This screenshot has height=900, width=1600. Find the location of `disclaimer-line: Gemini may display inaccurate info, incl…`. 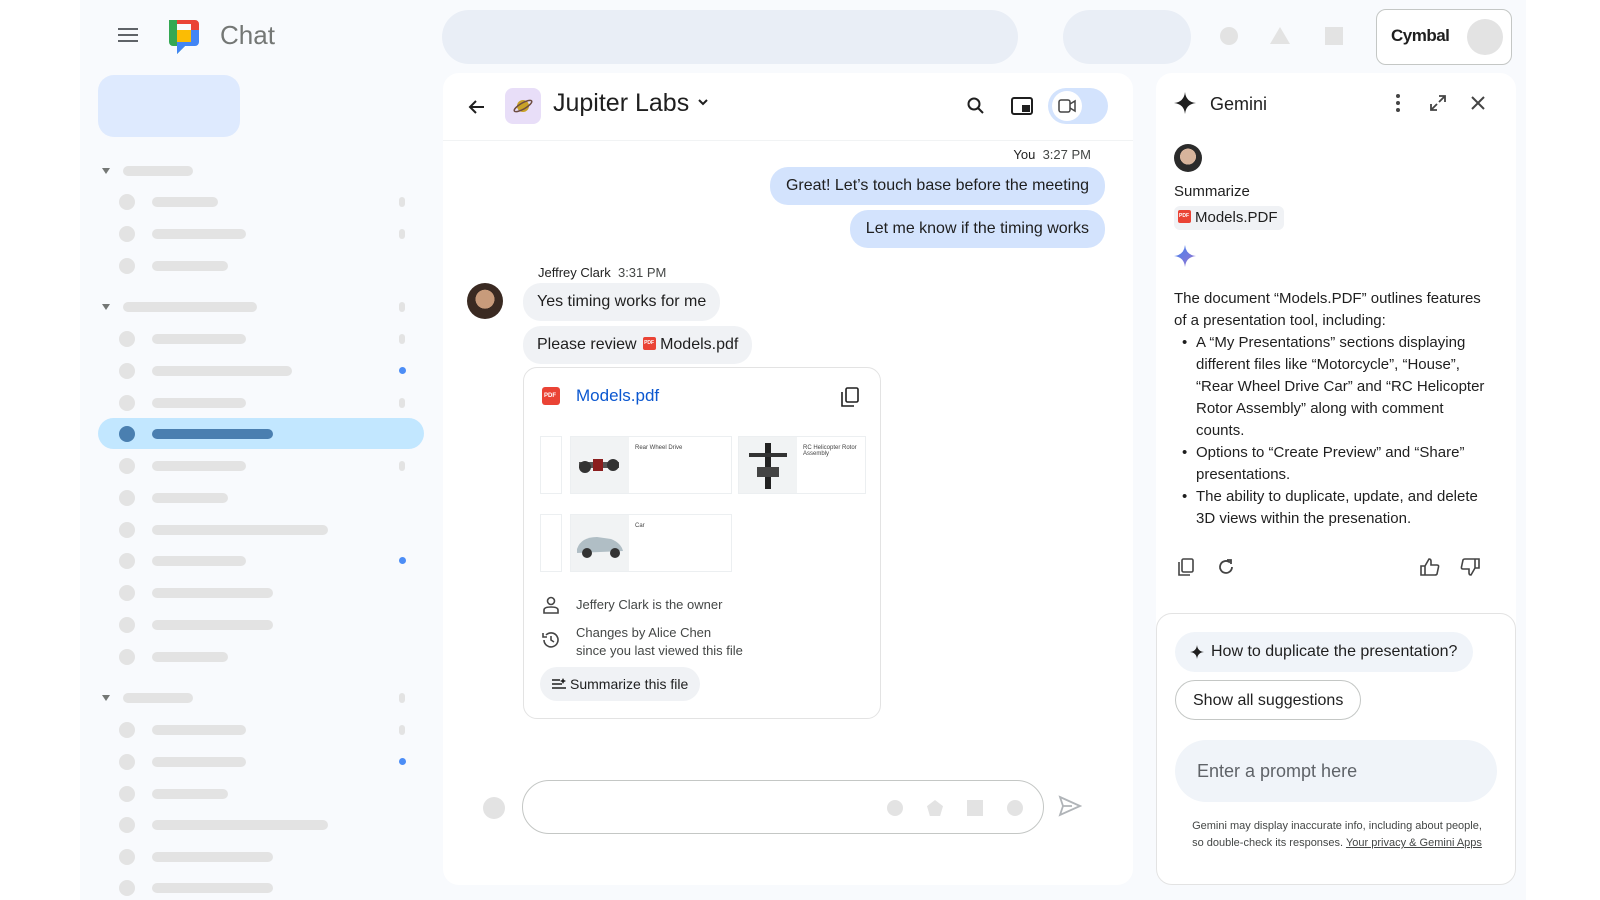

disclaimer-line: Gemini may display inaccurate info, incl… is located at coordinates (1337, 826).